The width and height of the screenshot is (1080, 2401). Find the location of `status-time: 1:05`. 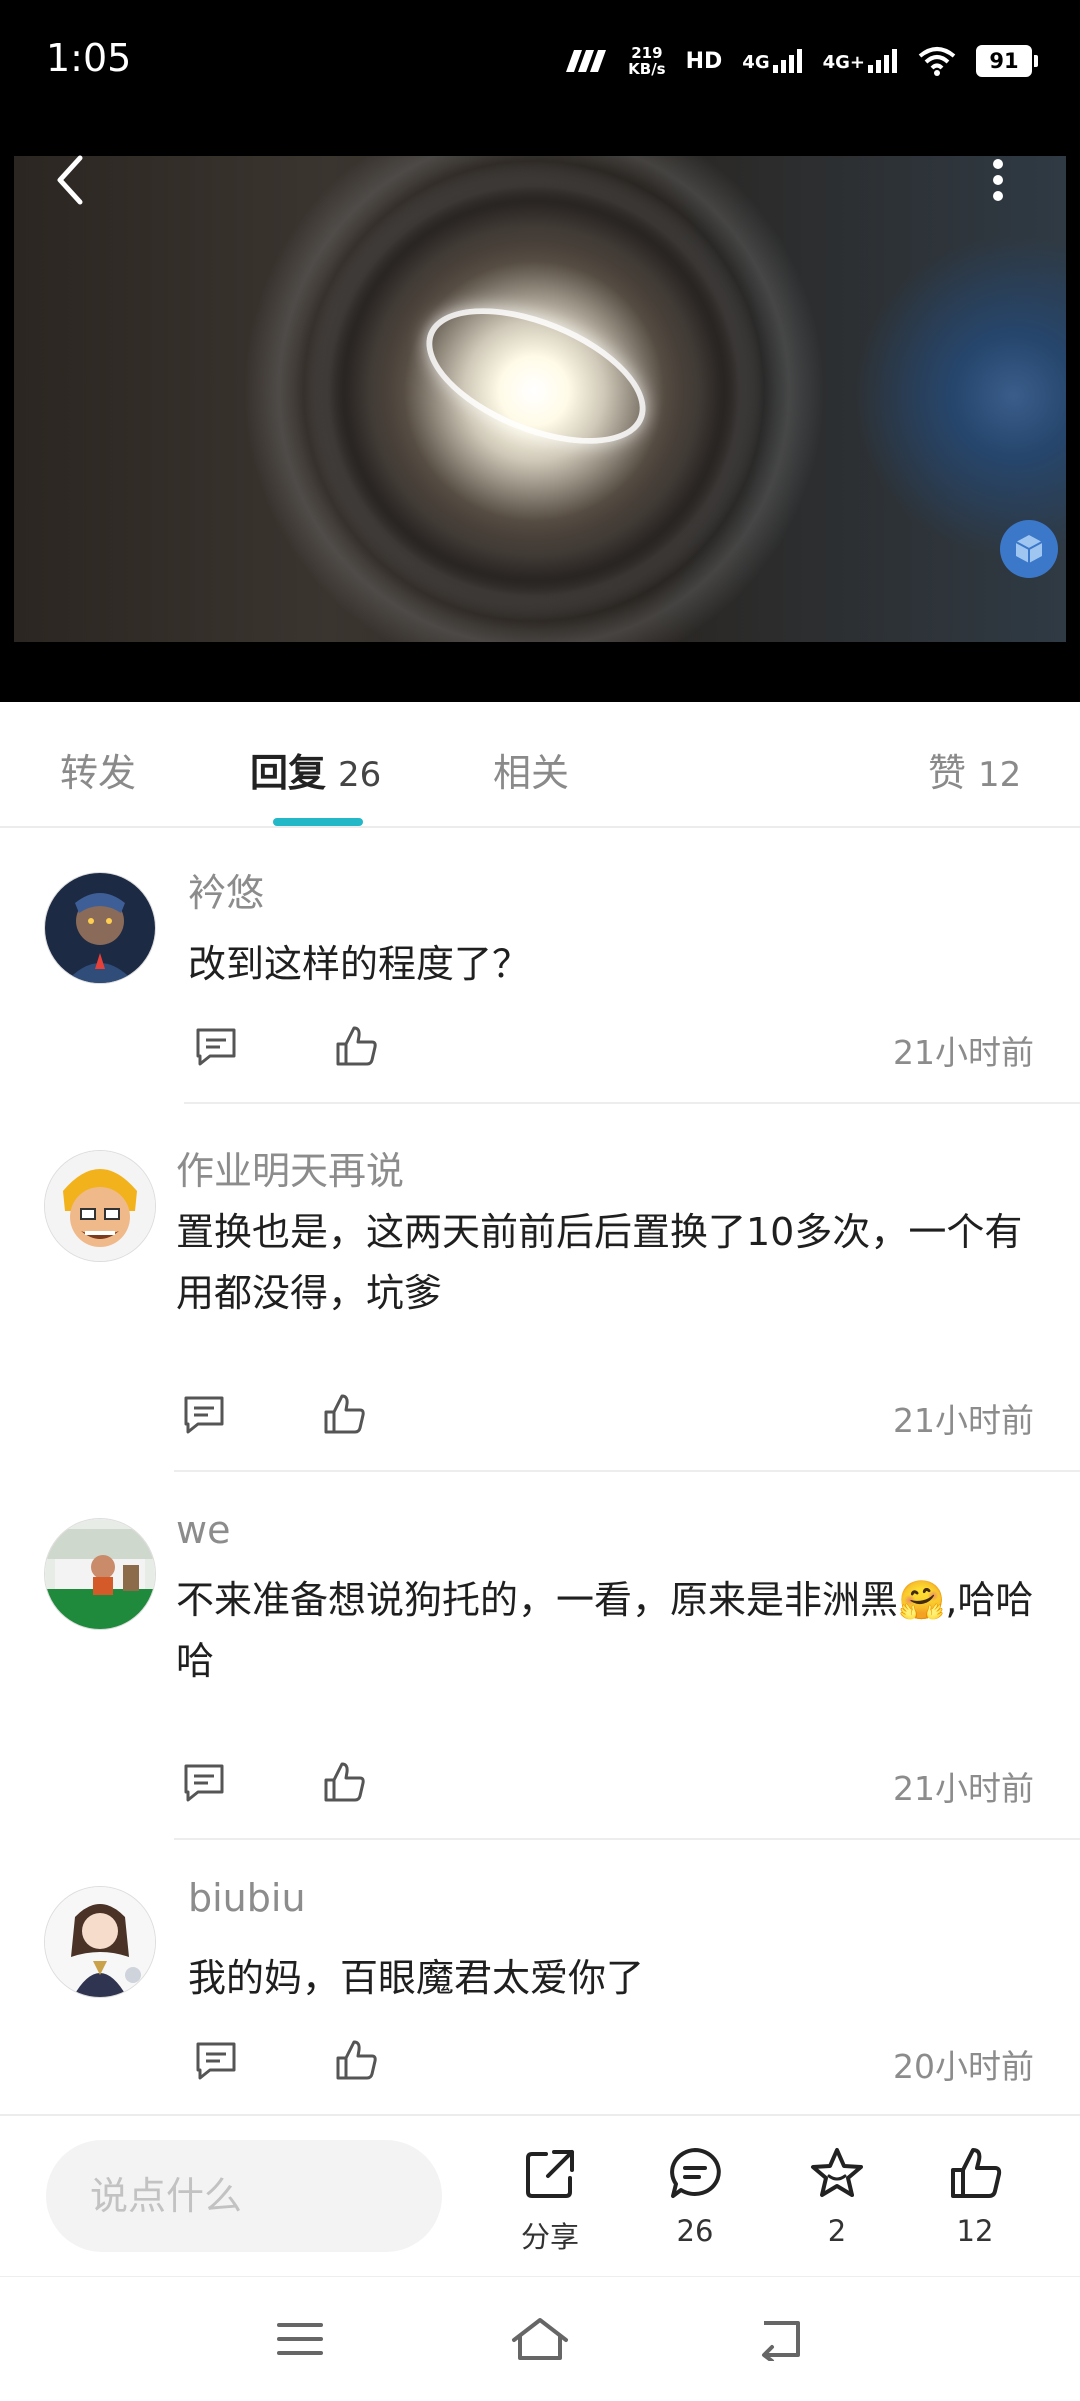

status-time: 1:05 is located at coordinates (89, 58).